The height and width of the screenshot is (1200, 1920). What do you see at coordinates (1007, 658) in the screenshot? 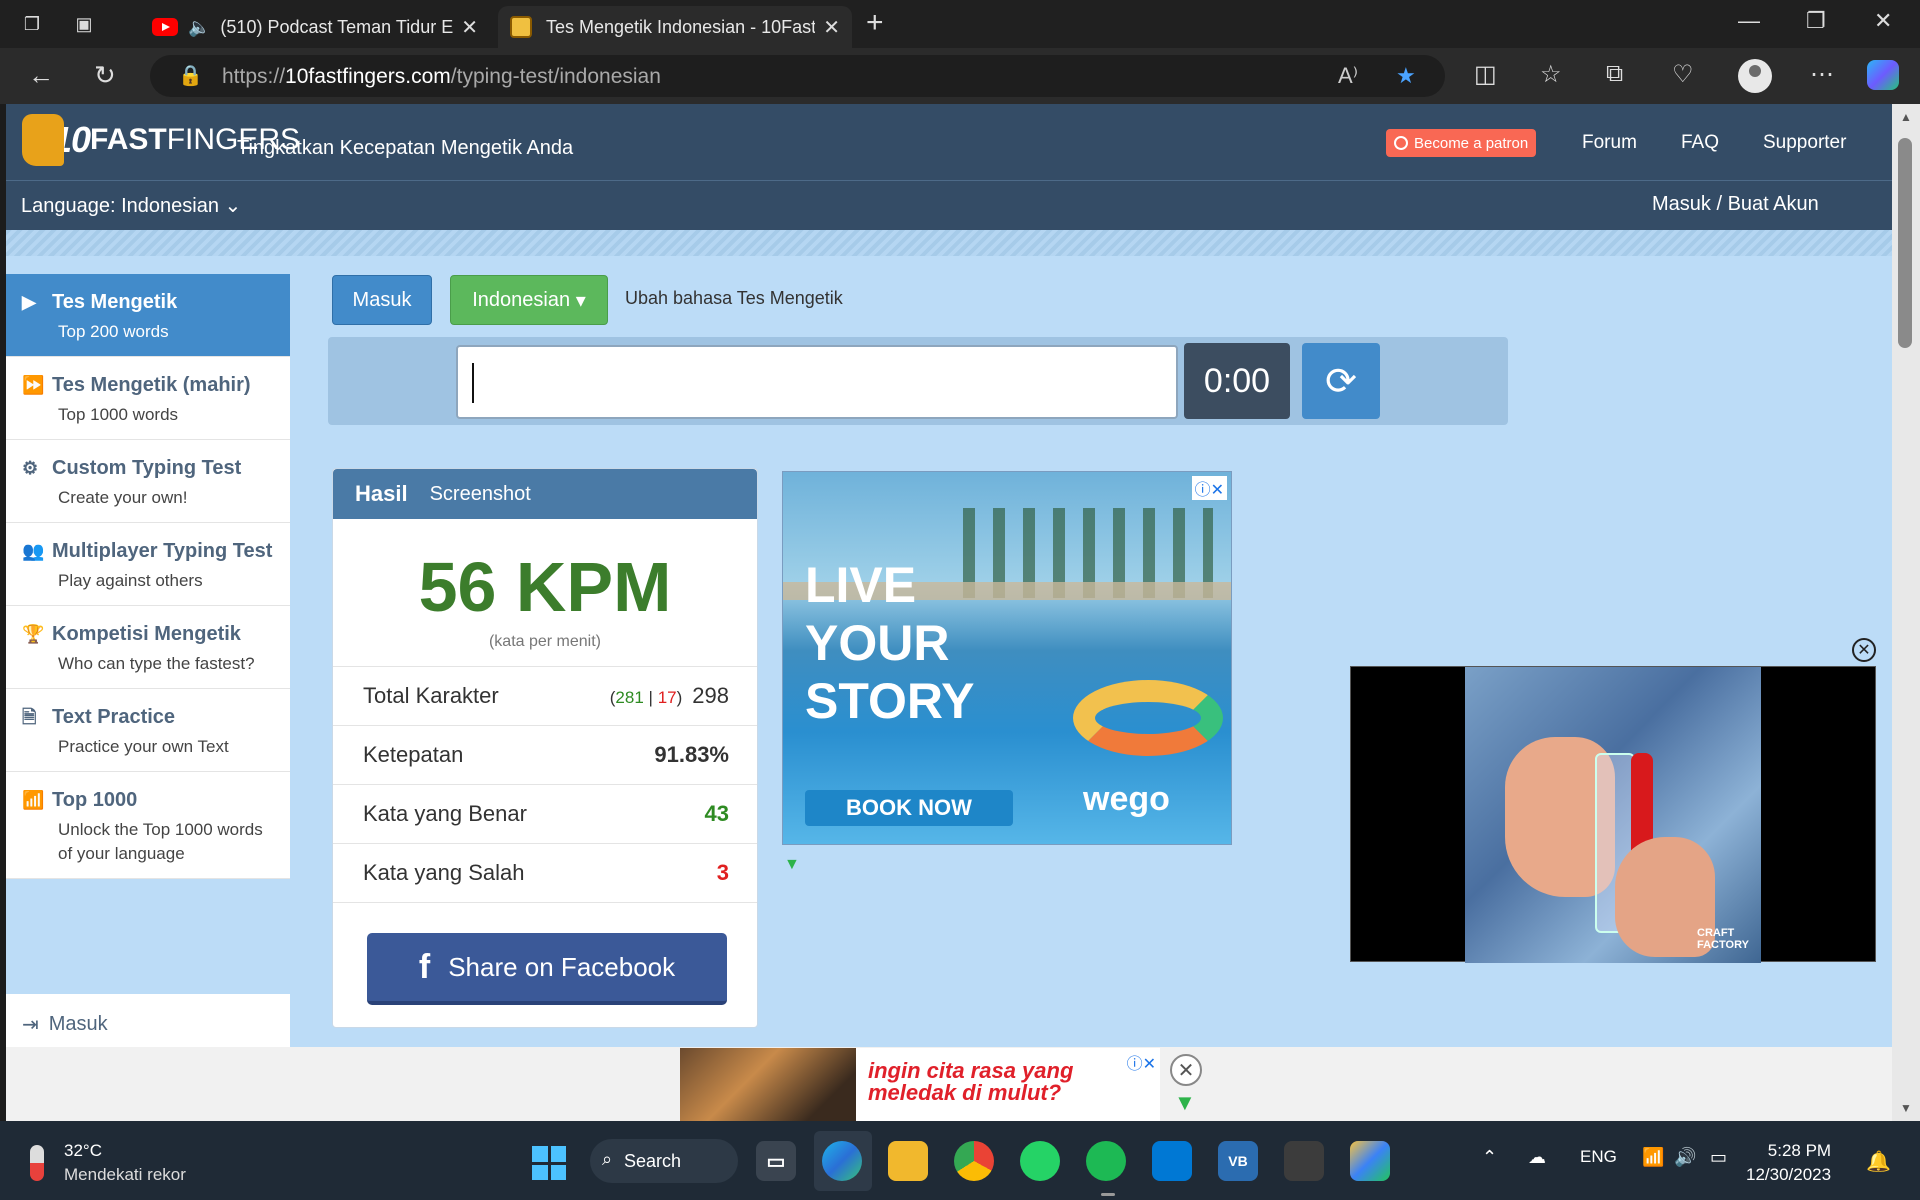
I see `advertisement-banner: LIVE YOUR STORY BOOK NOW wego ⓘ✕` at bounding box center [1007, 658].